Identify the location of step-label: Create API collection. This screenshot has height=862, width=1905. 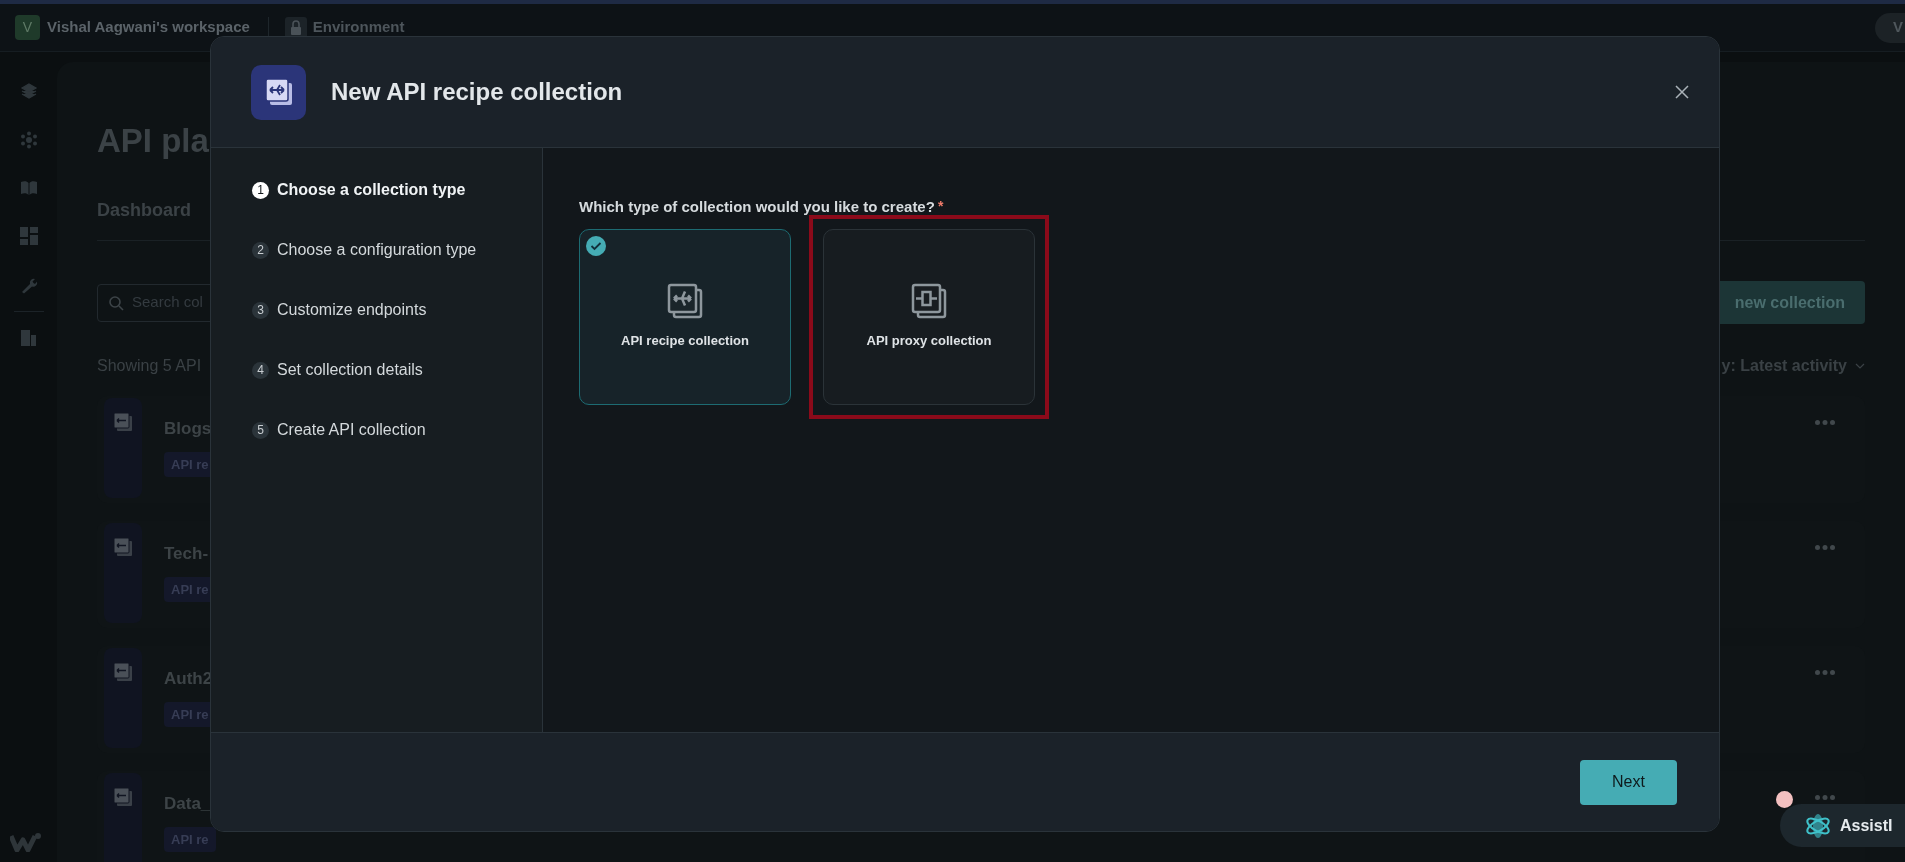
(351, 430).